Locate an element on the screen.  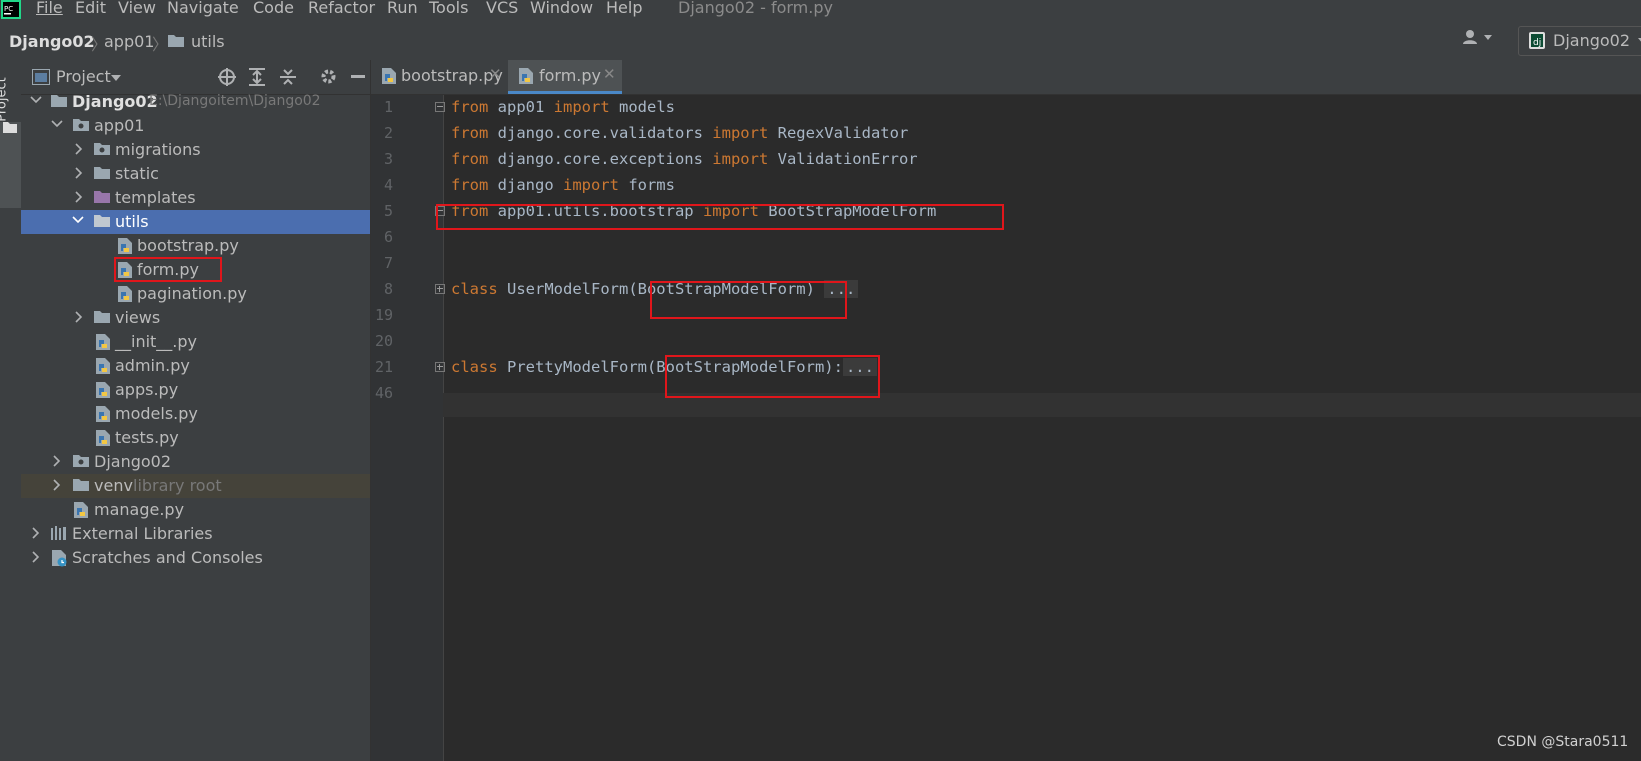
tree-item-label: views is located at coordinates (138, 317).